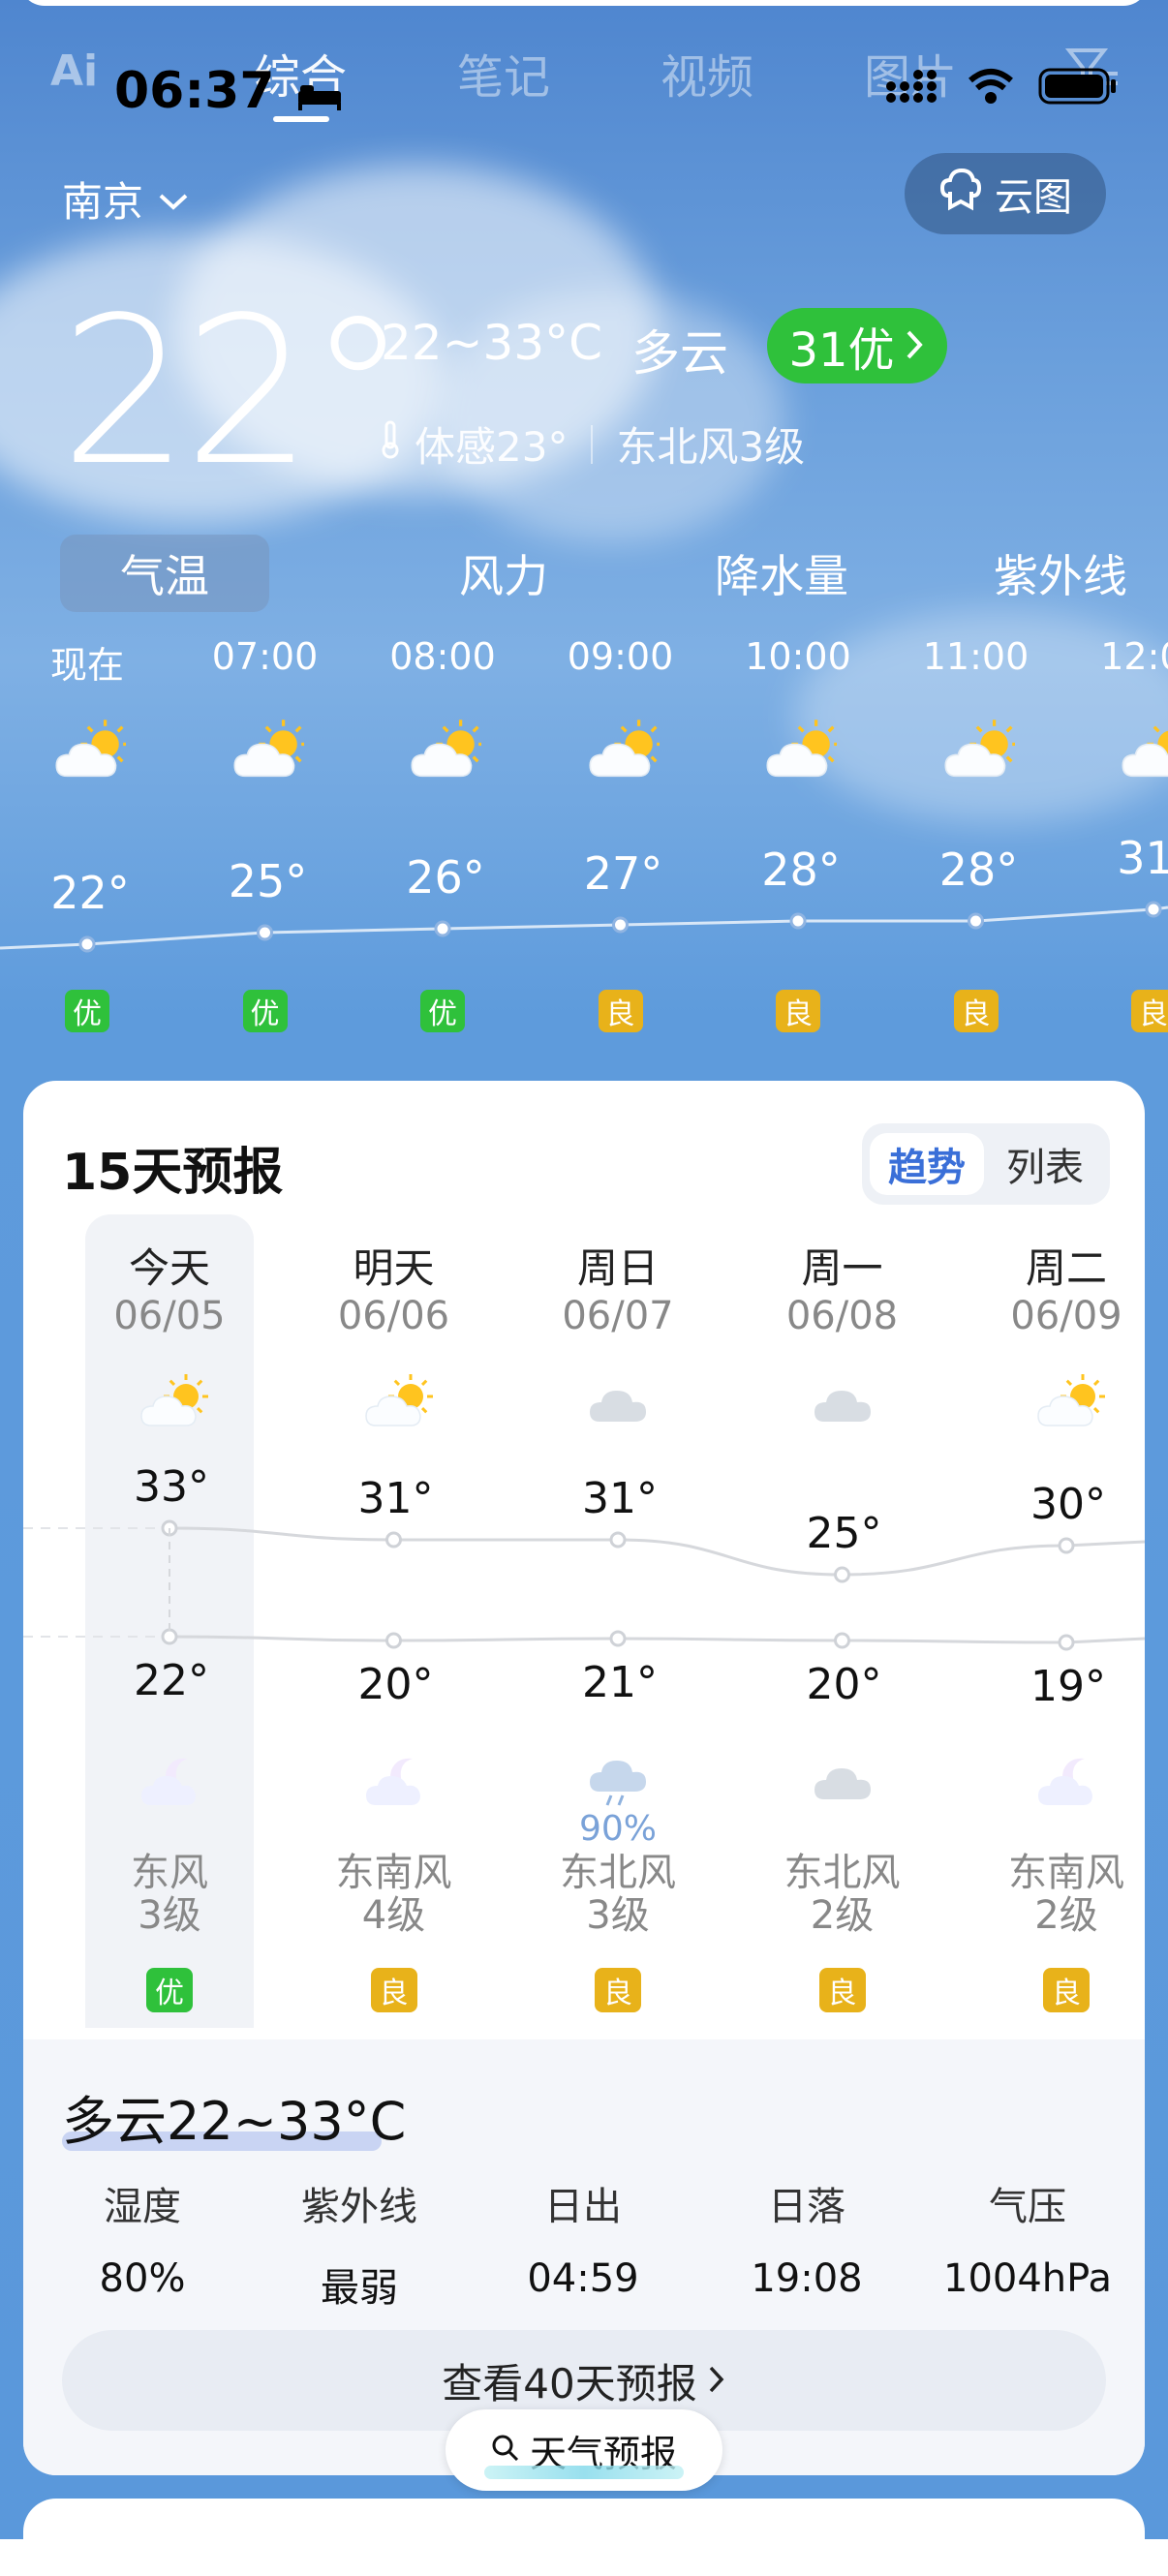 The height and width of the screenshot is (2576, 1168). I want to click on day-low-temp: 20°, so click(844, 1684).